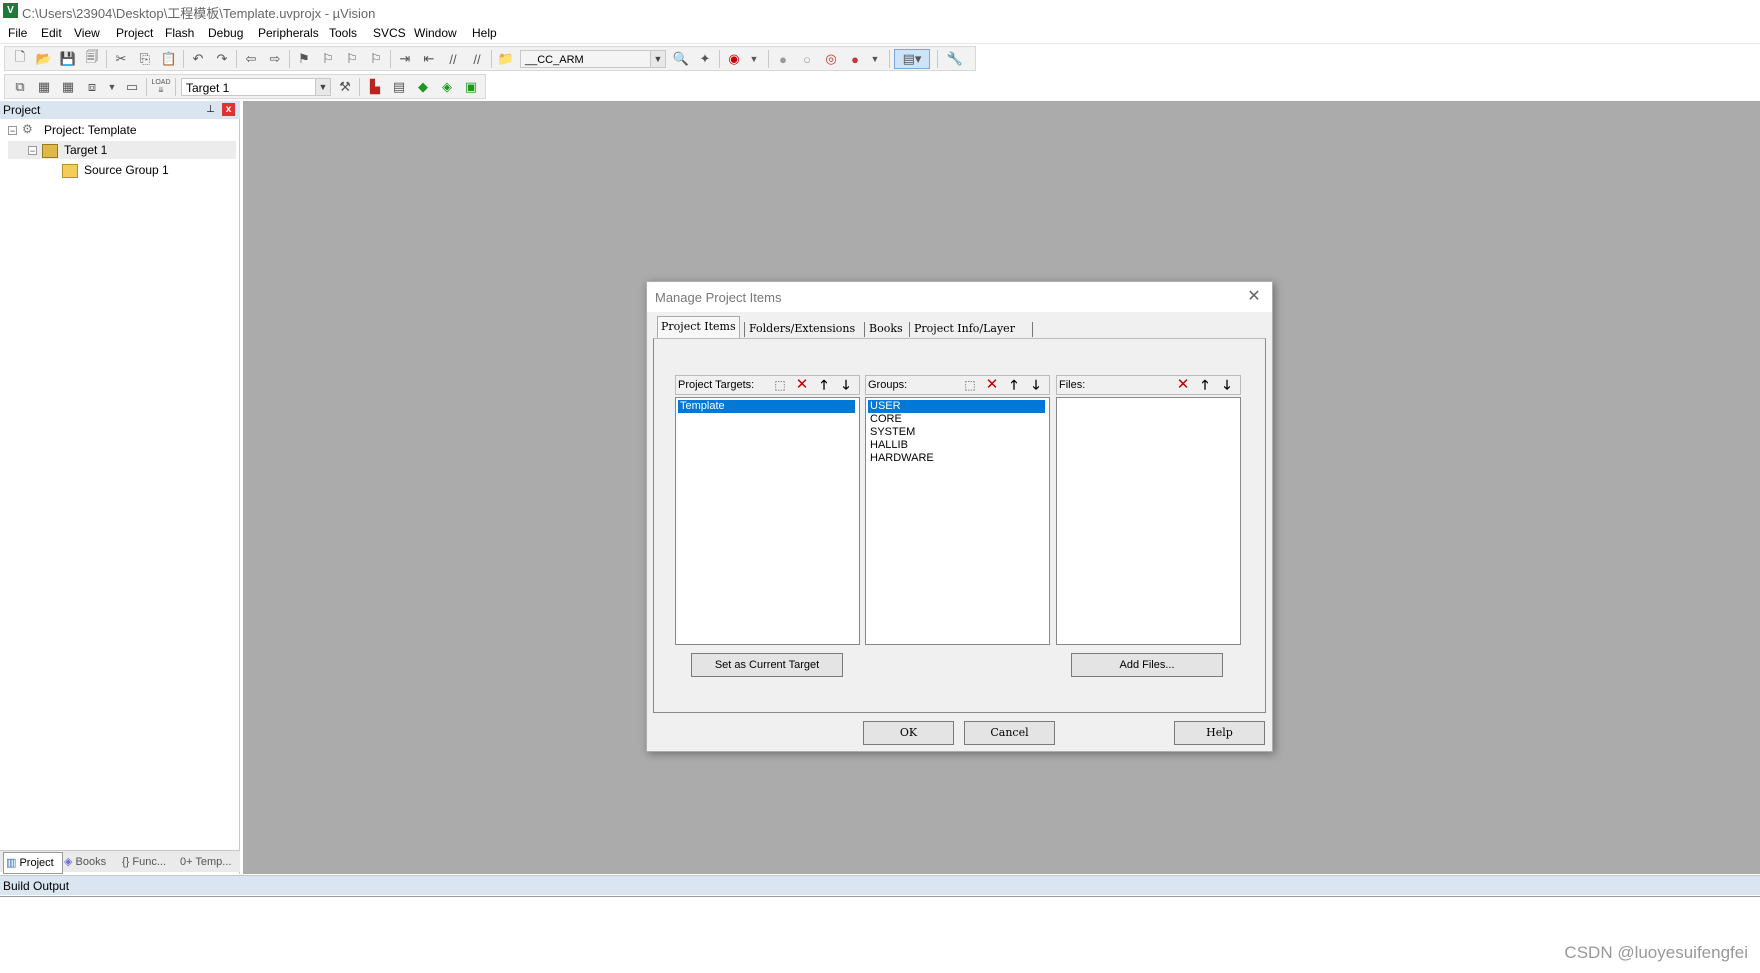  What do you see at coordinates (17, 33) in the screenshot?
I see `menu-file: File` at bounding box center [17, 33].